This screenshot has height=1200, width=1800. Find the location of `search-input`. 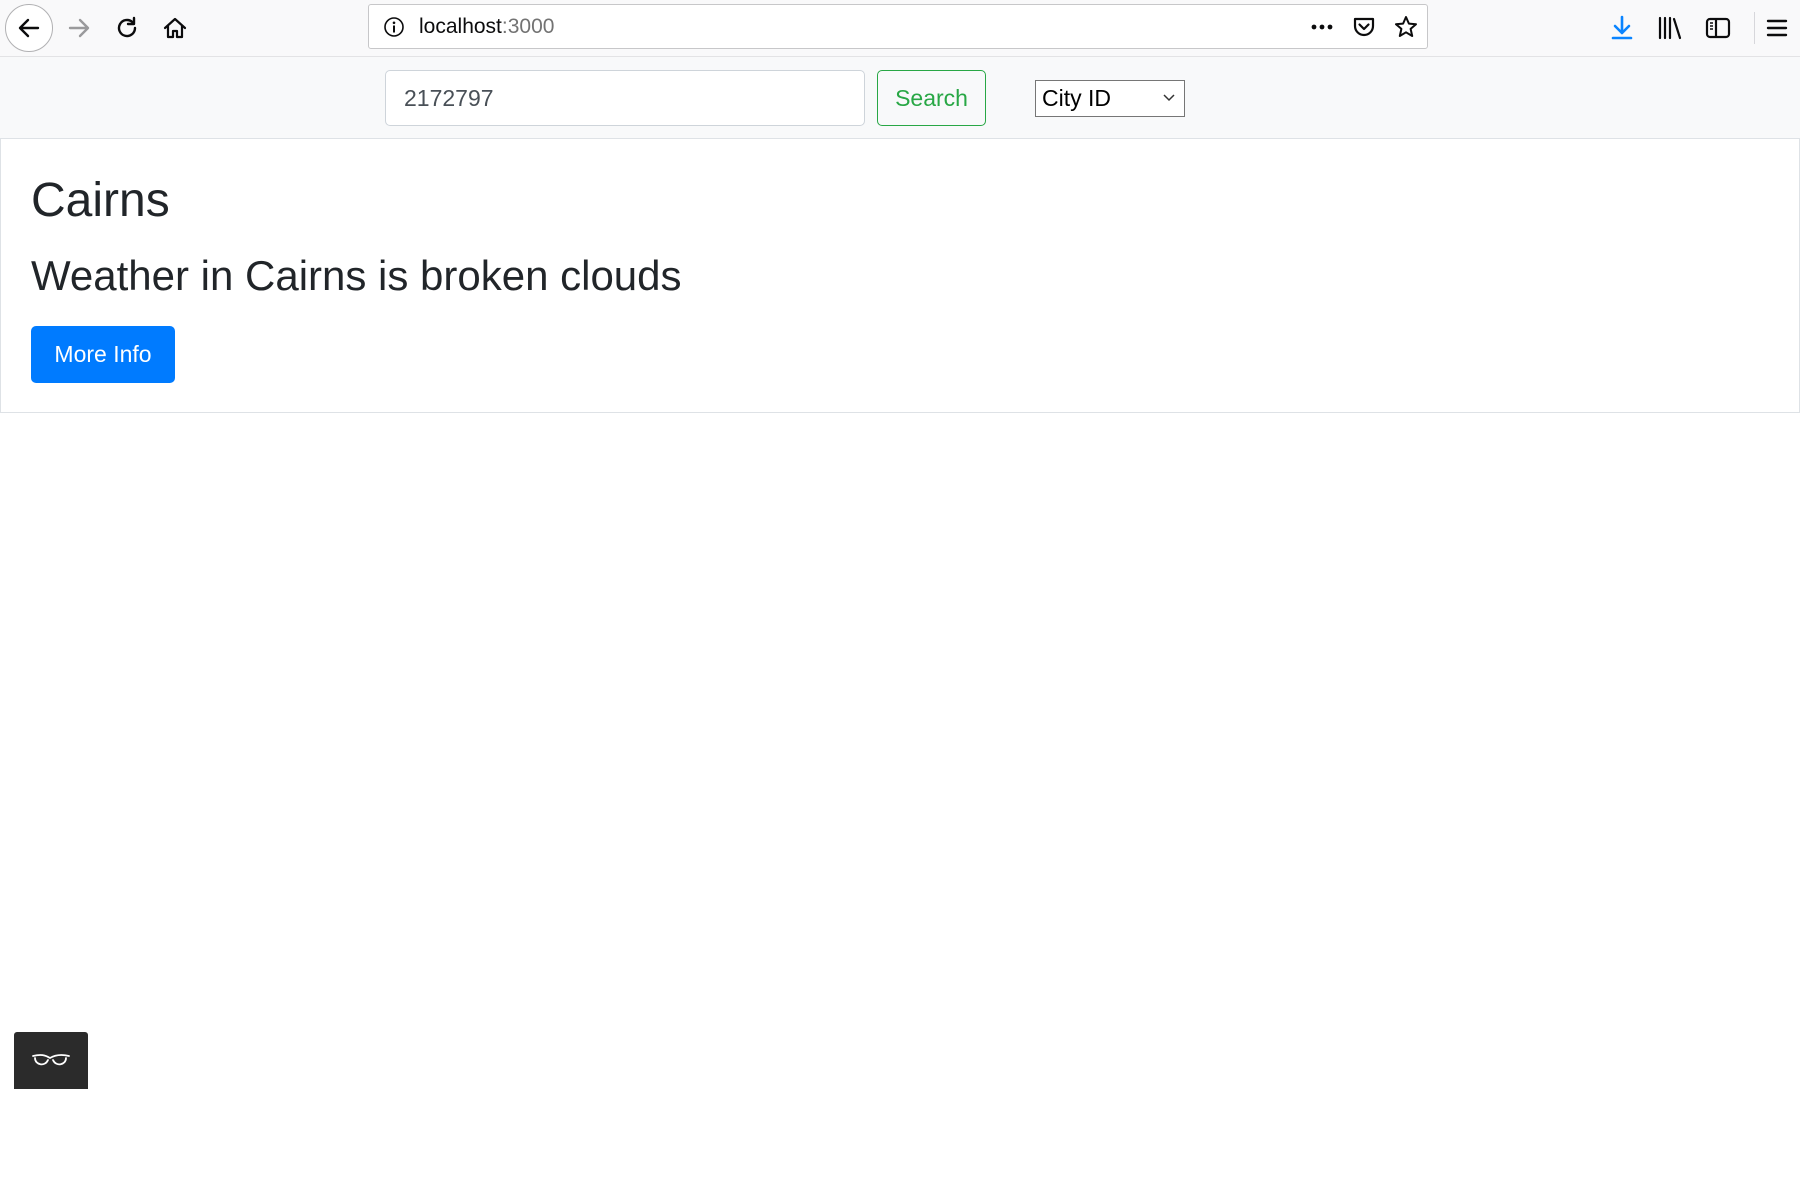

search-input is located at coordinates (625, 98).